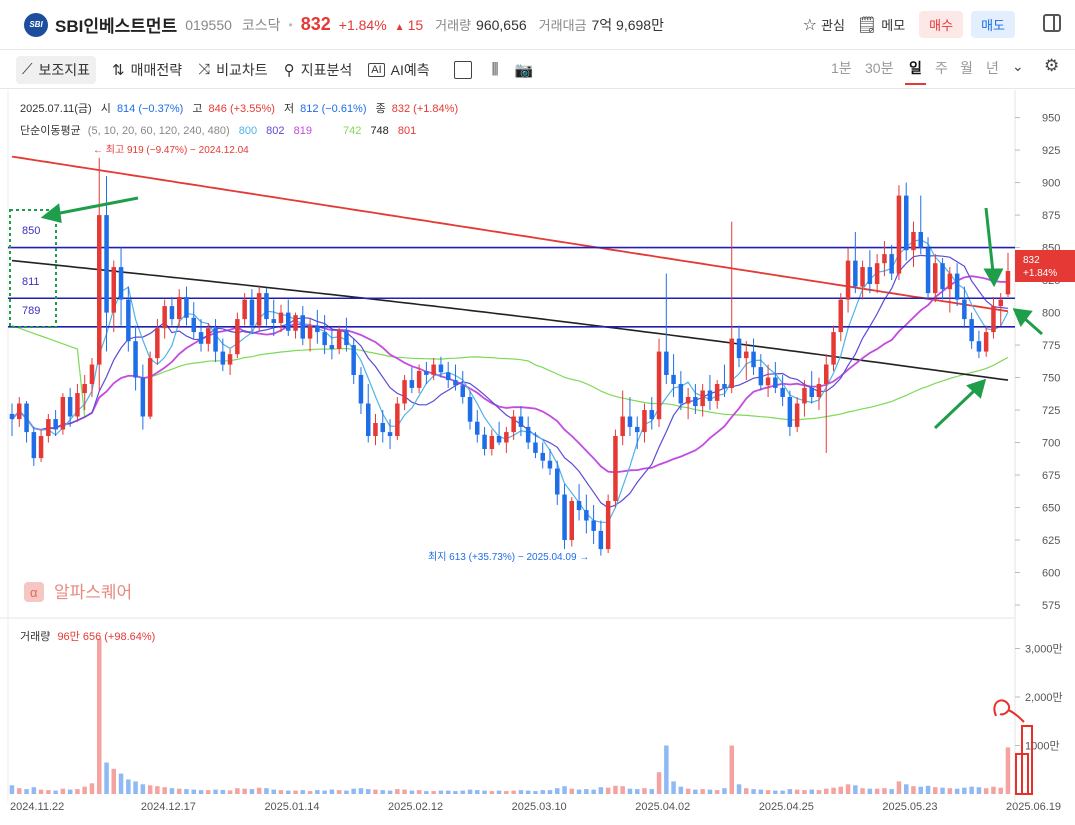 The image size is (1075, 825). What do you see at coordinates (462, 69) in the screenshot?
I see `square-toggle-icon` at bounding box center [462, 69].